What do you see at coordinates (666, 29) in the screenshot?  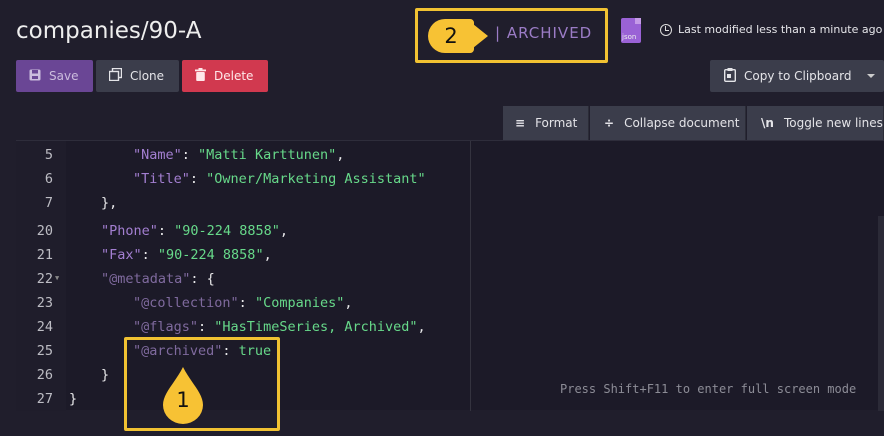 I see `clock-icon` at bounding box center [666, 29].